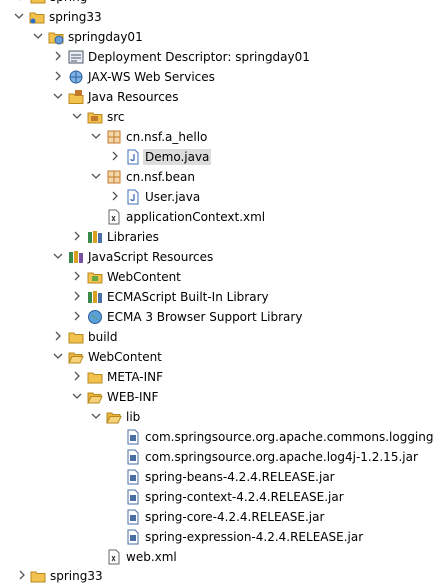 Image resolution: width=442 pixels, height=586 pixels. Describe the element at coordinates (221, 97) in the screenshot. I see `tree-item-java-resources: Java Resources` at that location.